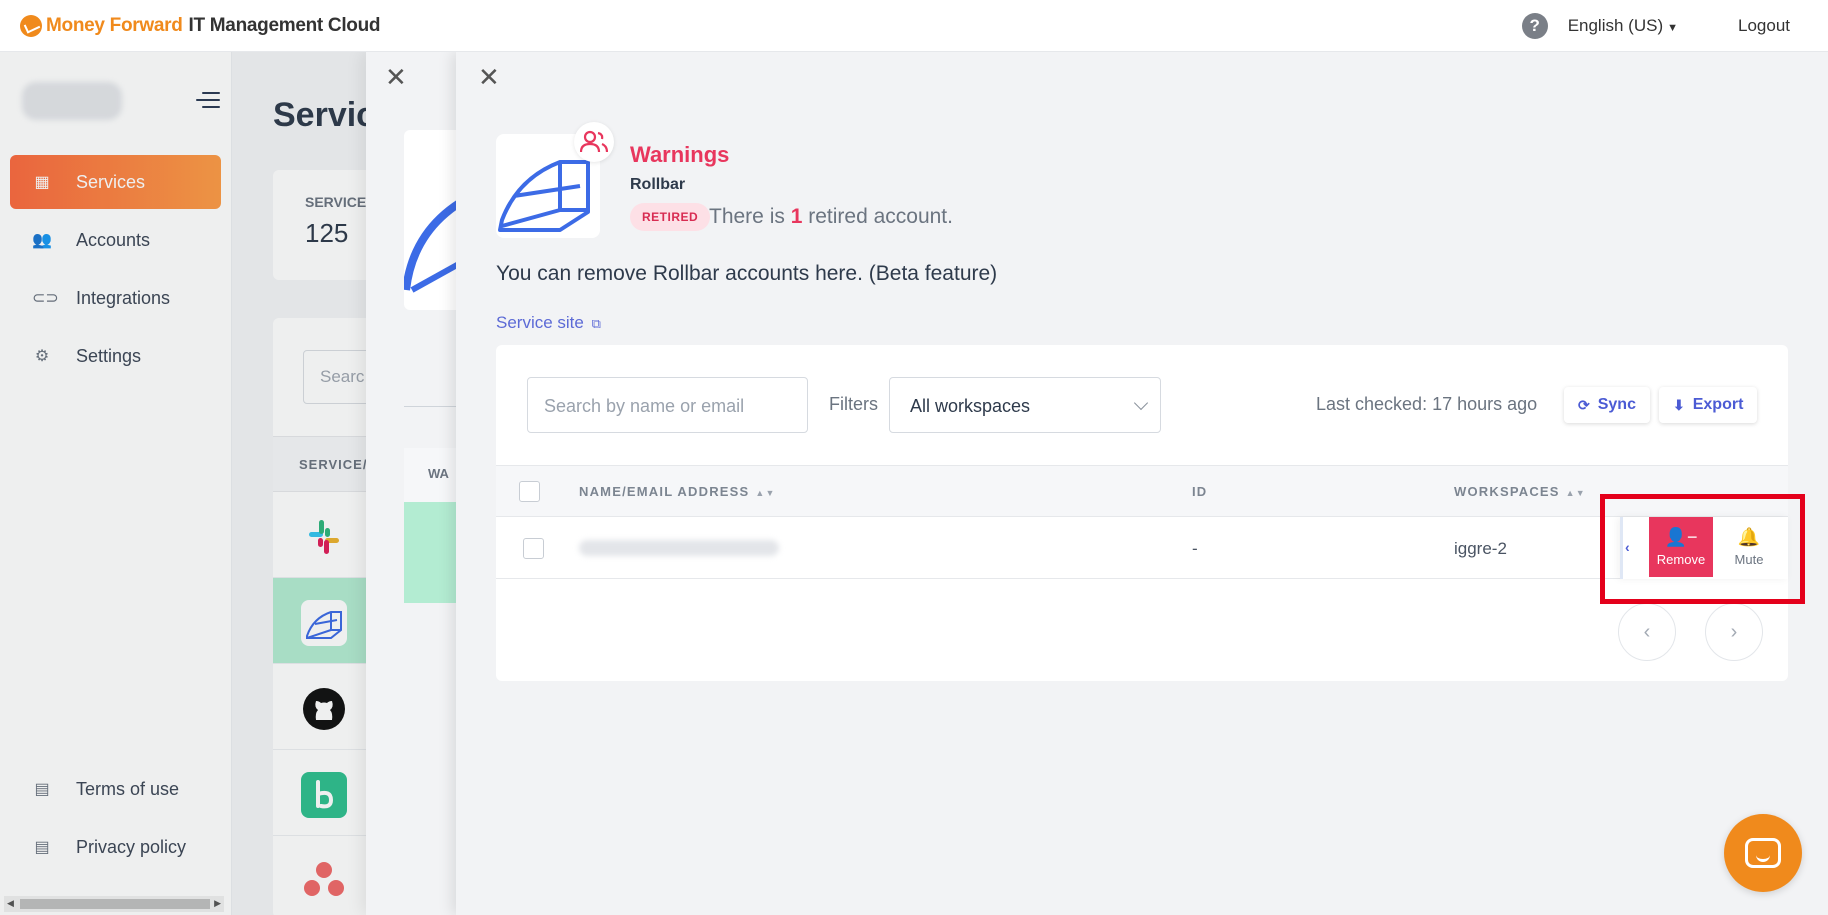  Describe the element at coordinates (679, 548) in the screenshot. I see `account-name-blurred` at that location.